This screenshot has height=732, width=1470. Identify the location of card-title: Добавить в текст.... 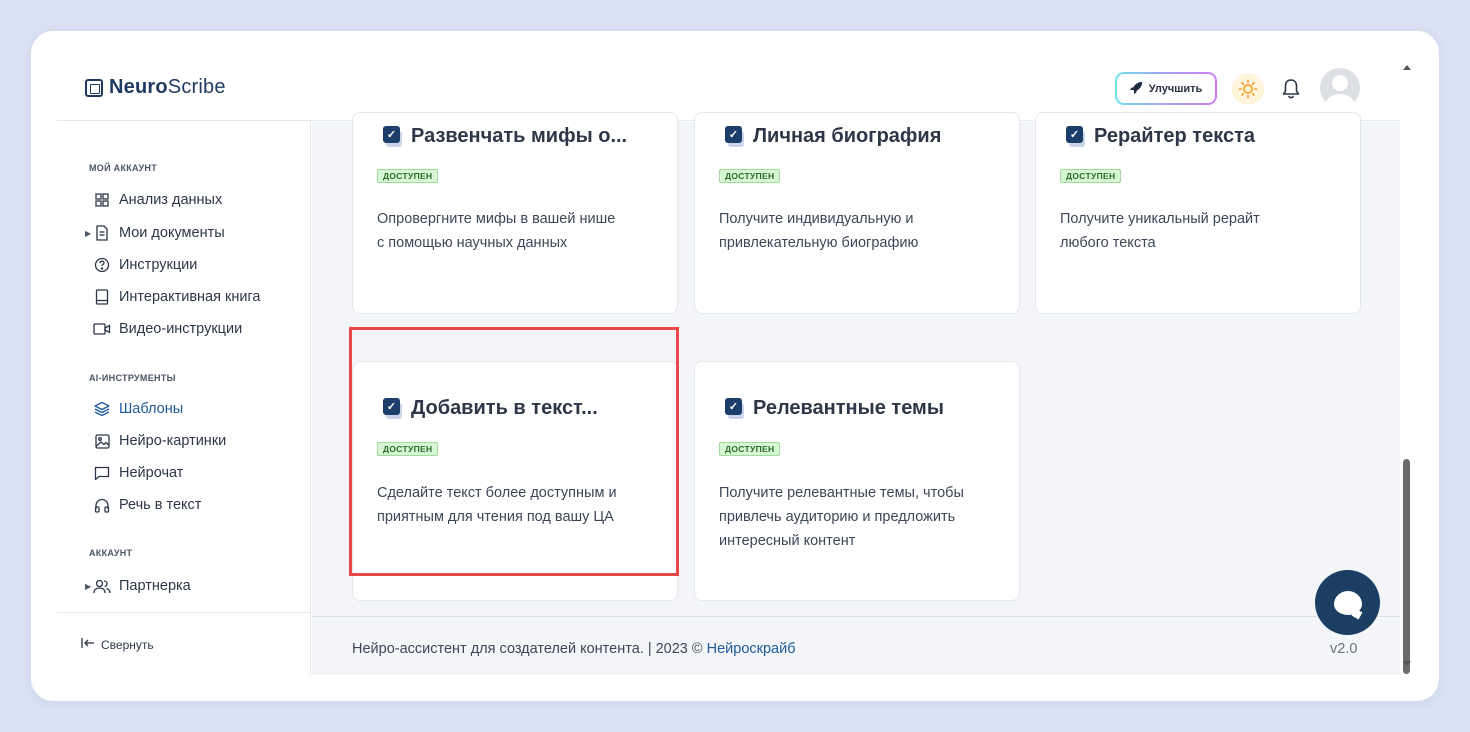
(504, 408).